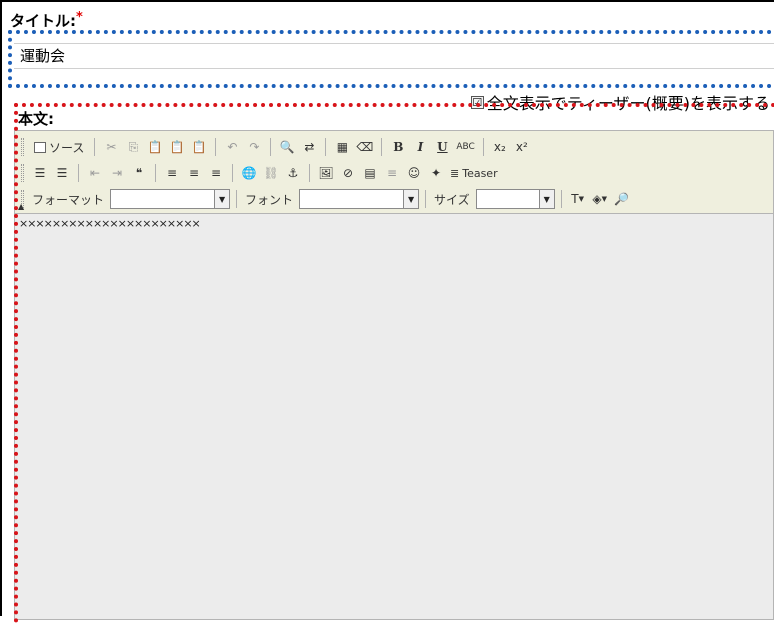 This screenshot has width=774, height=623. I want to click on find-icon: 🔍, so click(287, 147).